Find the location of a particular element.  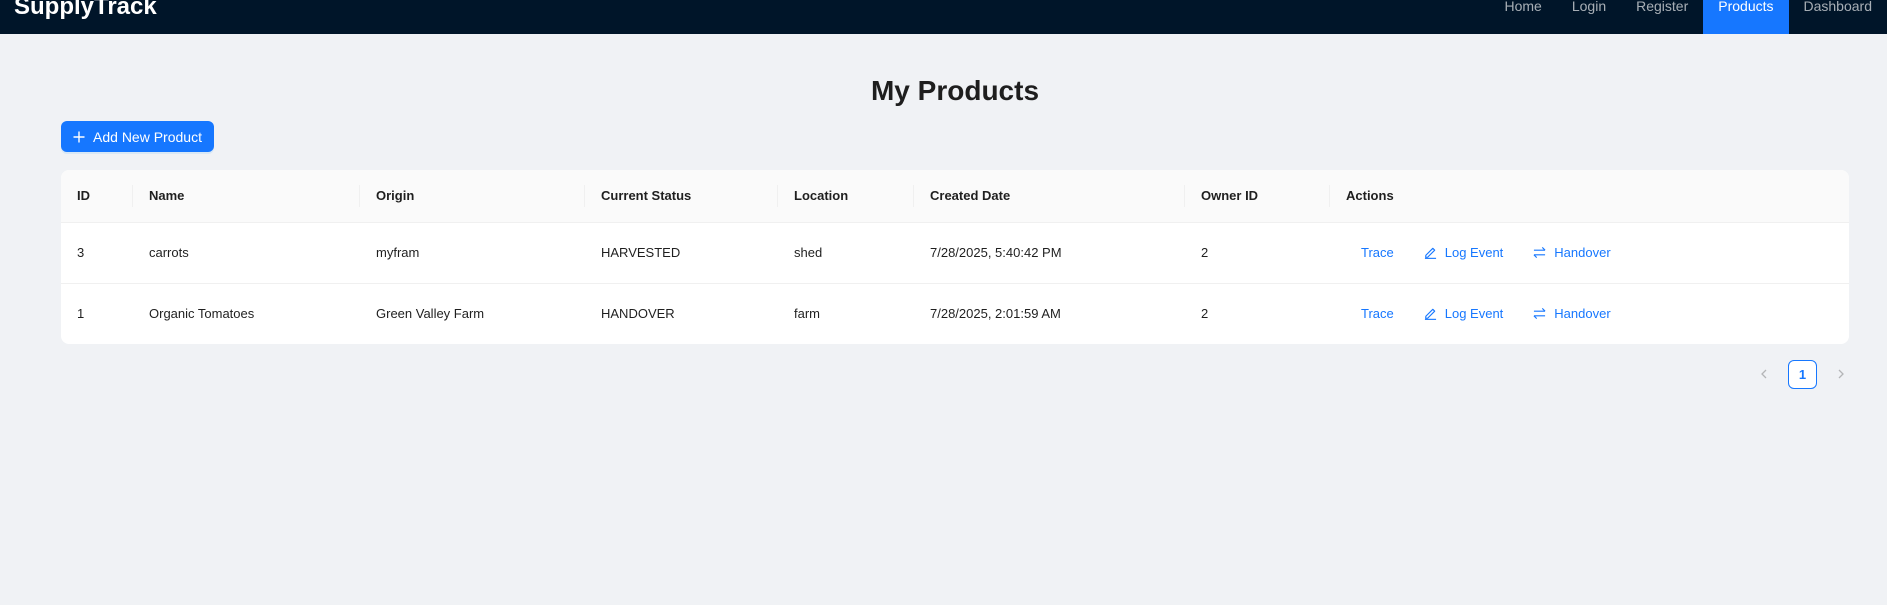

column-header-id: ID is located at coordinates (97, 196).